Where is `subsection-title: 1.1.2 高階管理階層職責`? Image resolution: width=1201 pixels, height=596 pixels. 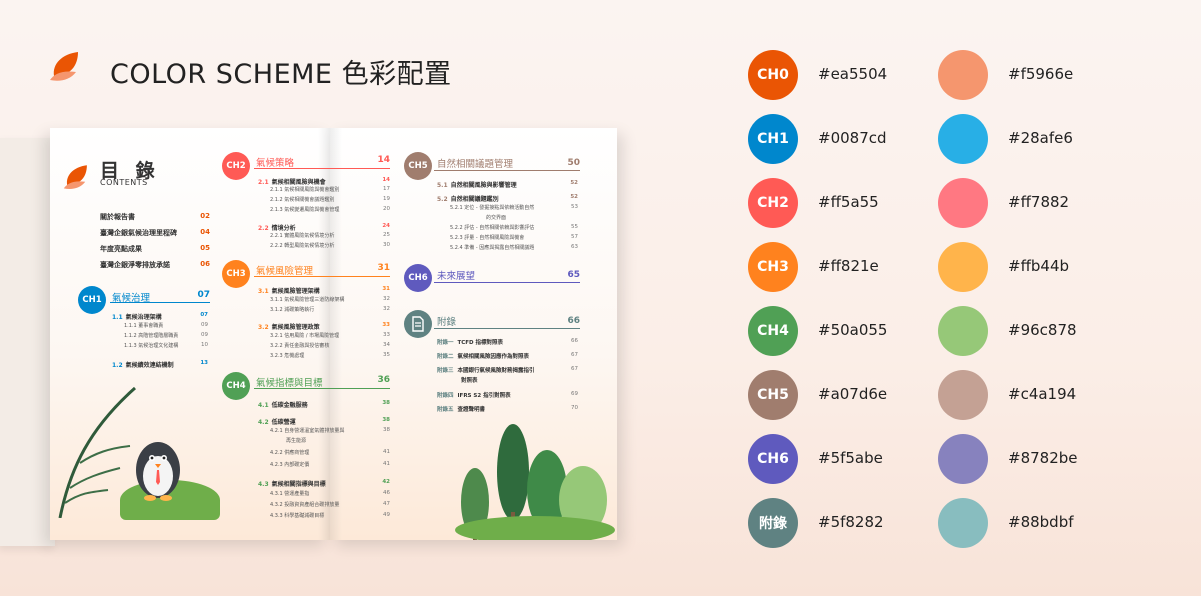
subsection-title: 1.1.2 高階管理階層職責 is located at coordinates (151, 336).